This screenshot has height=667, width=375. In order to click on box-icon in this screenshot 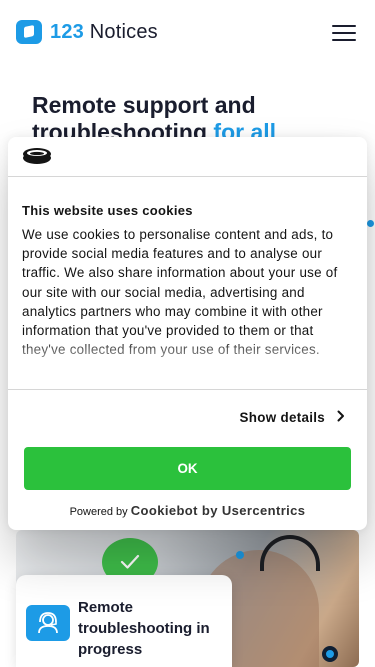, I will do `click(29, 32)`.